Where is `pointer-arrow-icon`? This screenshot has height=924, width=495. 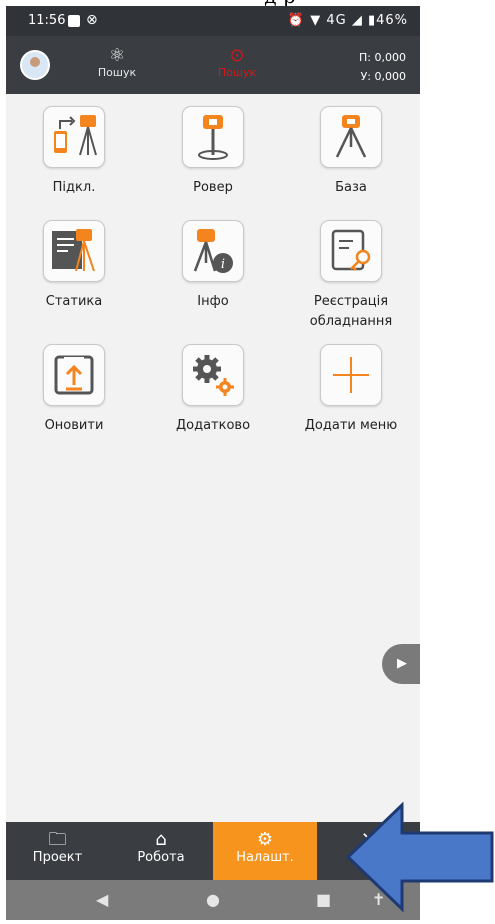
pointer-arrow-icon is located at coordinates (420, 857).